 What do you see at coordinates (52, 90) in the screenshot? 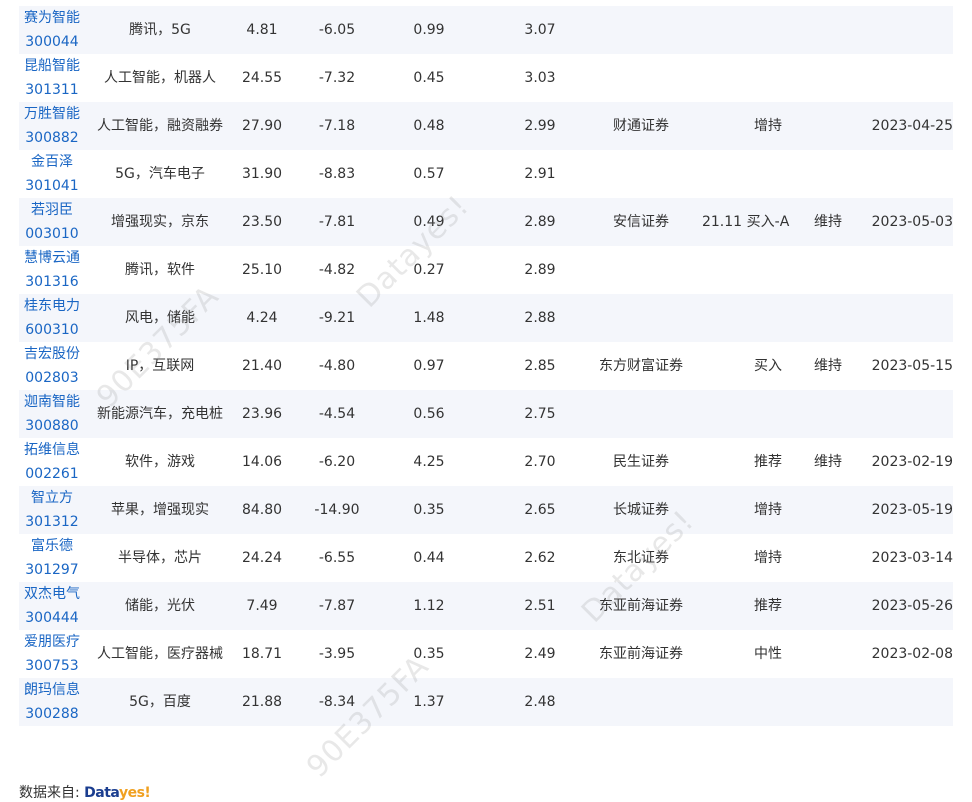
I see `stock-code-link: 301311` at bounding box center [52, 90].